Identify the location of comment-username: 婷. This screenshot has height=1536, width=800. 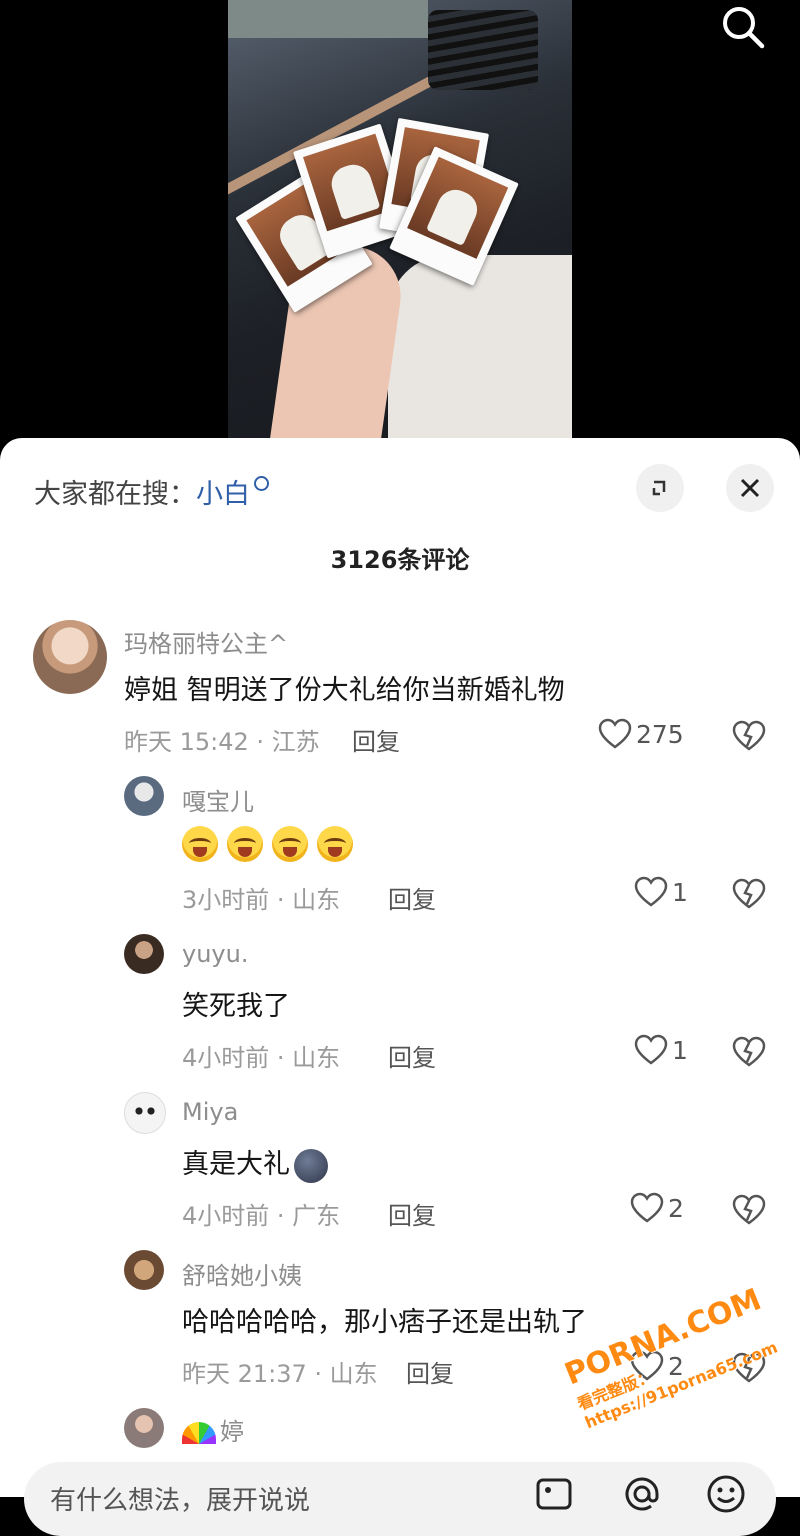
(232, 1432).